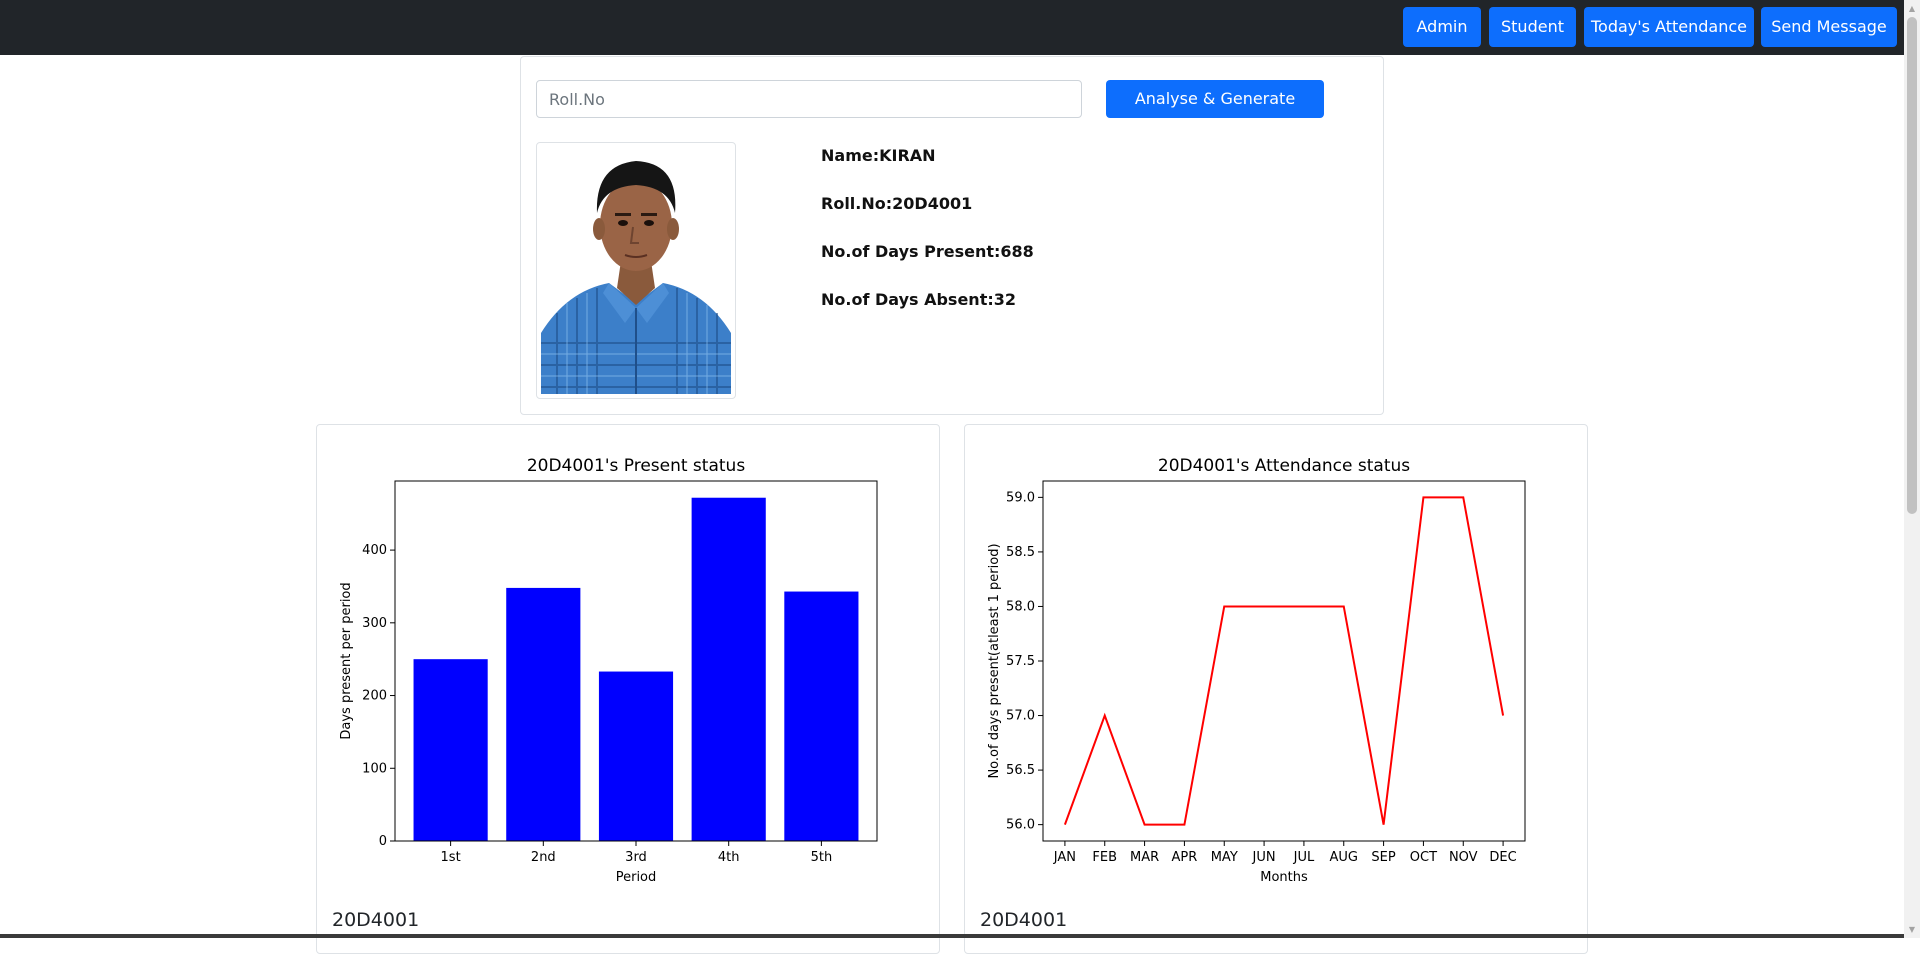 This screenshot has height=954, width=1920. Describe the element at coordinates (821, 716) in the screenshot. I see `bar-5th` at that location.